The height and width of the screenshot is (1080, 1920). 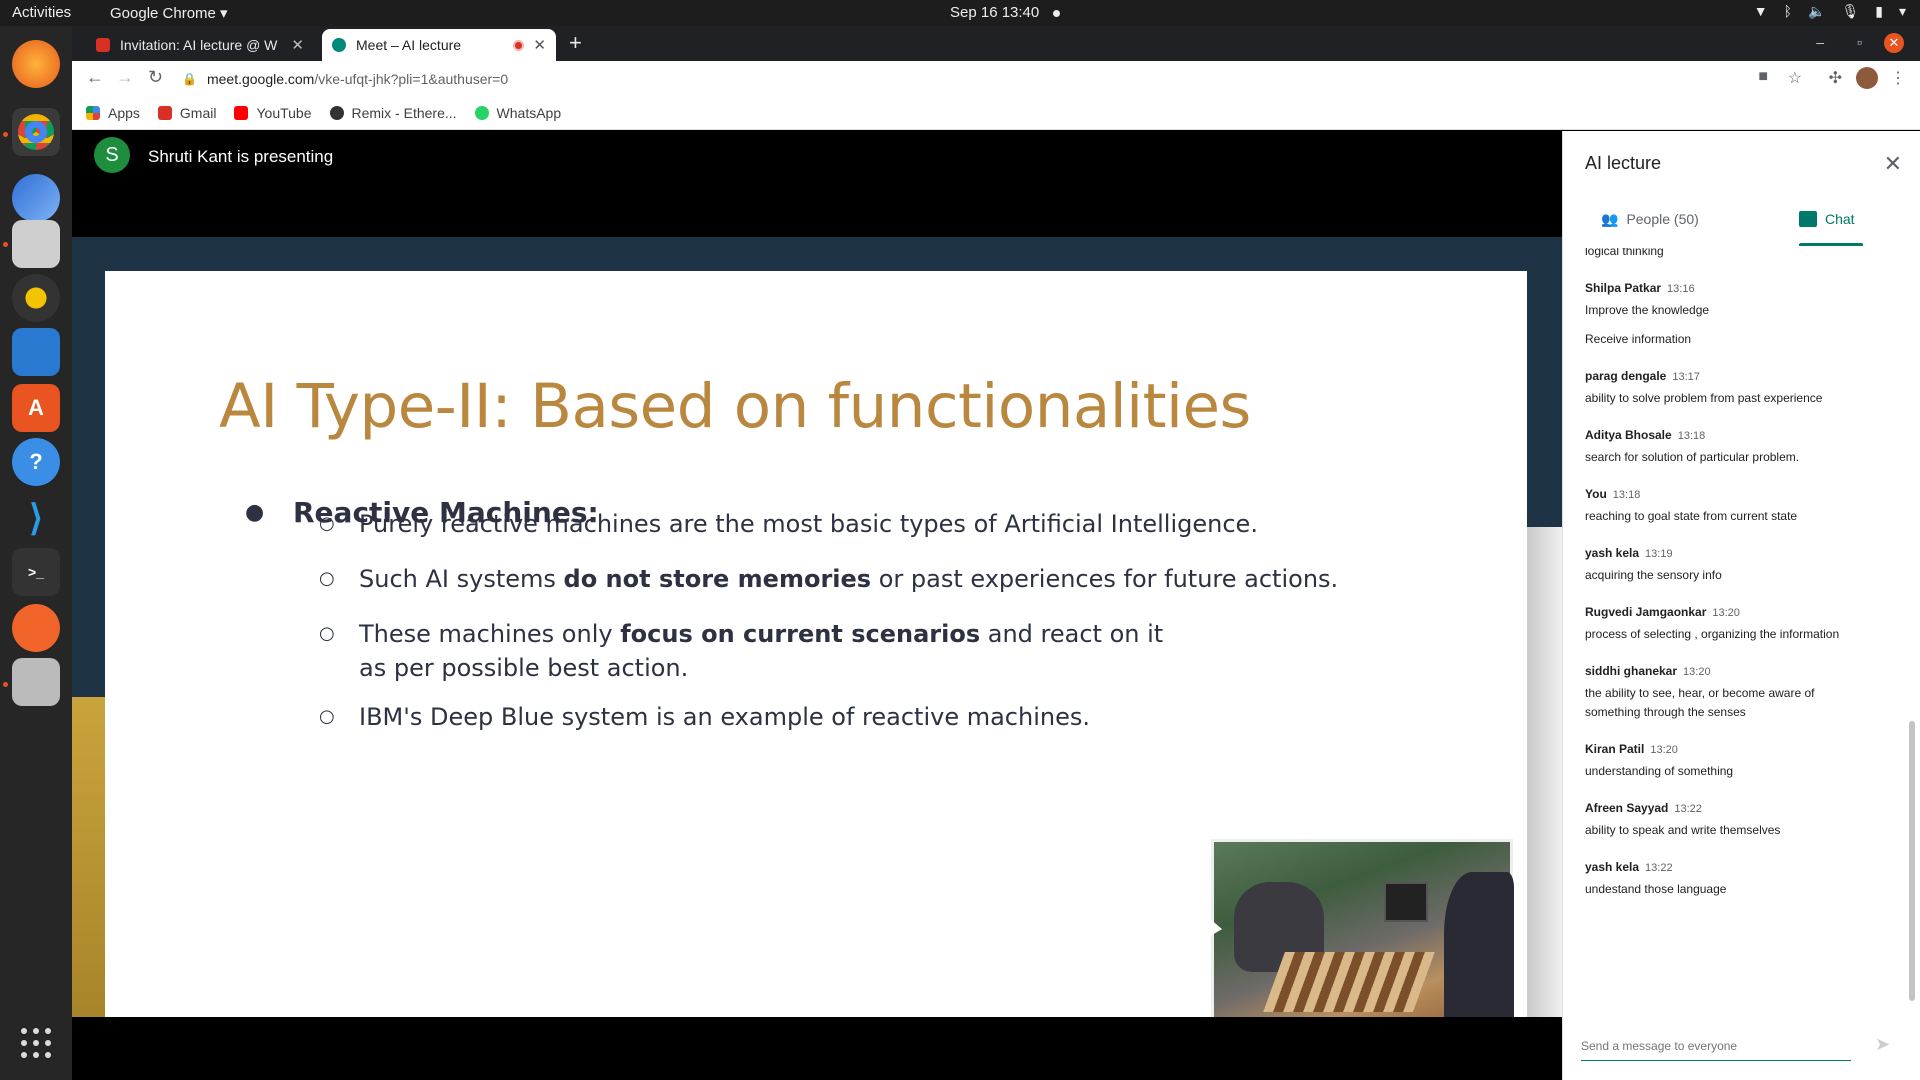 I want to click on profile-avatar, so click(x=1867, y=78).